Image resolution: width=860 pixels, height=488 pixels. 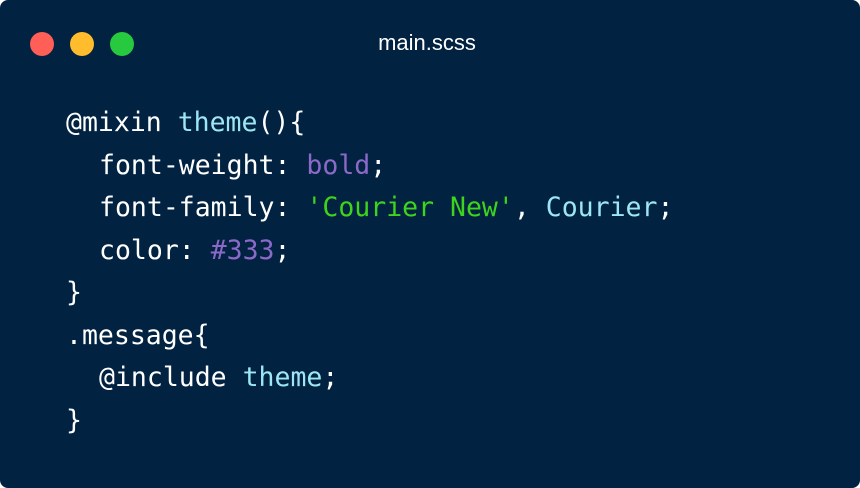 I want to click on code-token-default: (){, so click(x=281, y=122).